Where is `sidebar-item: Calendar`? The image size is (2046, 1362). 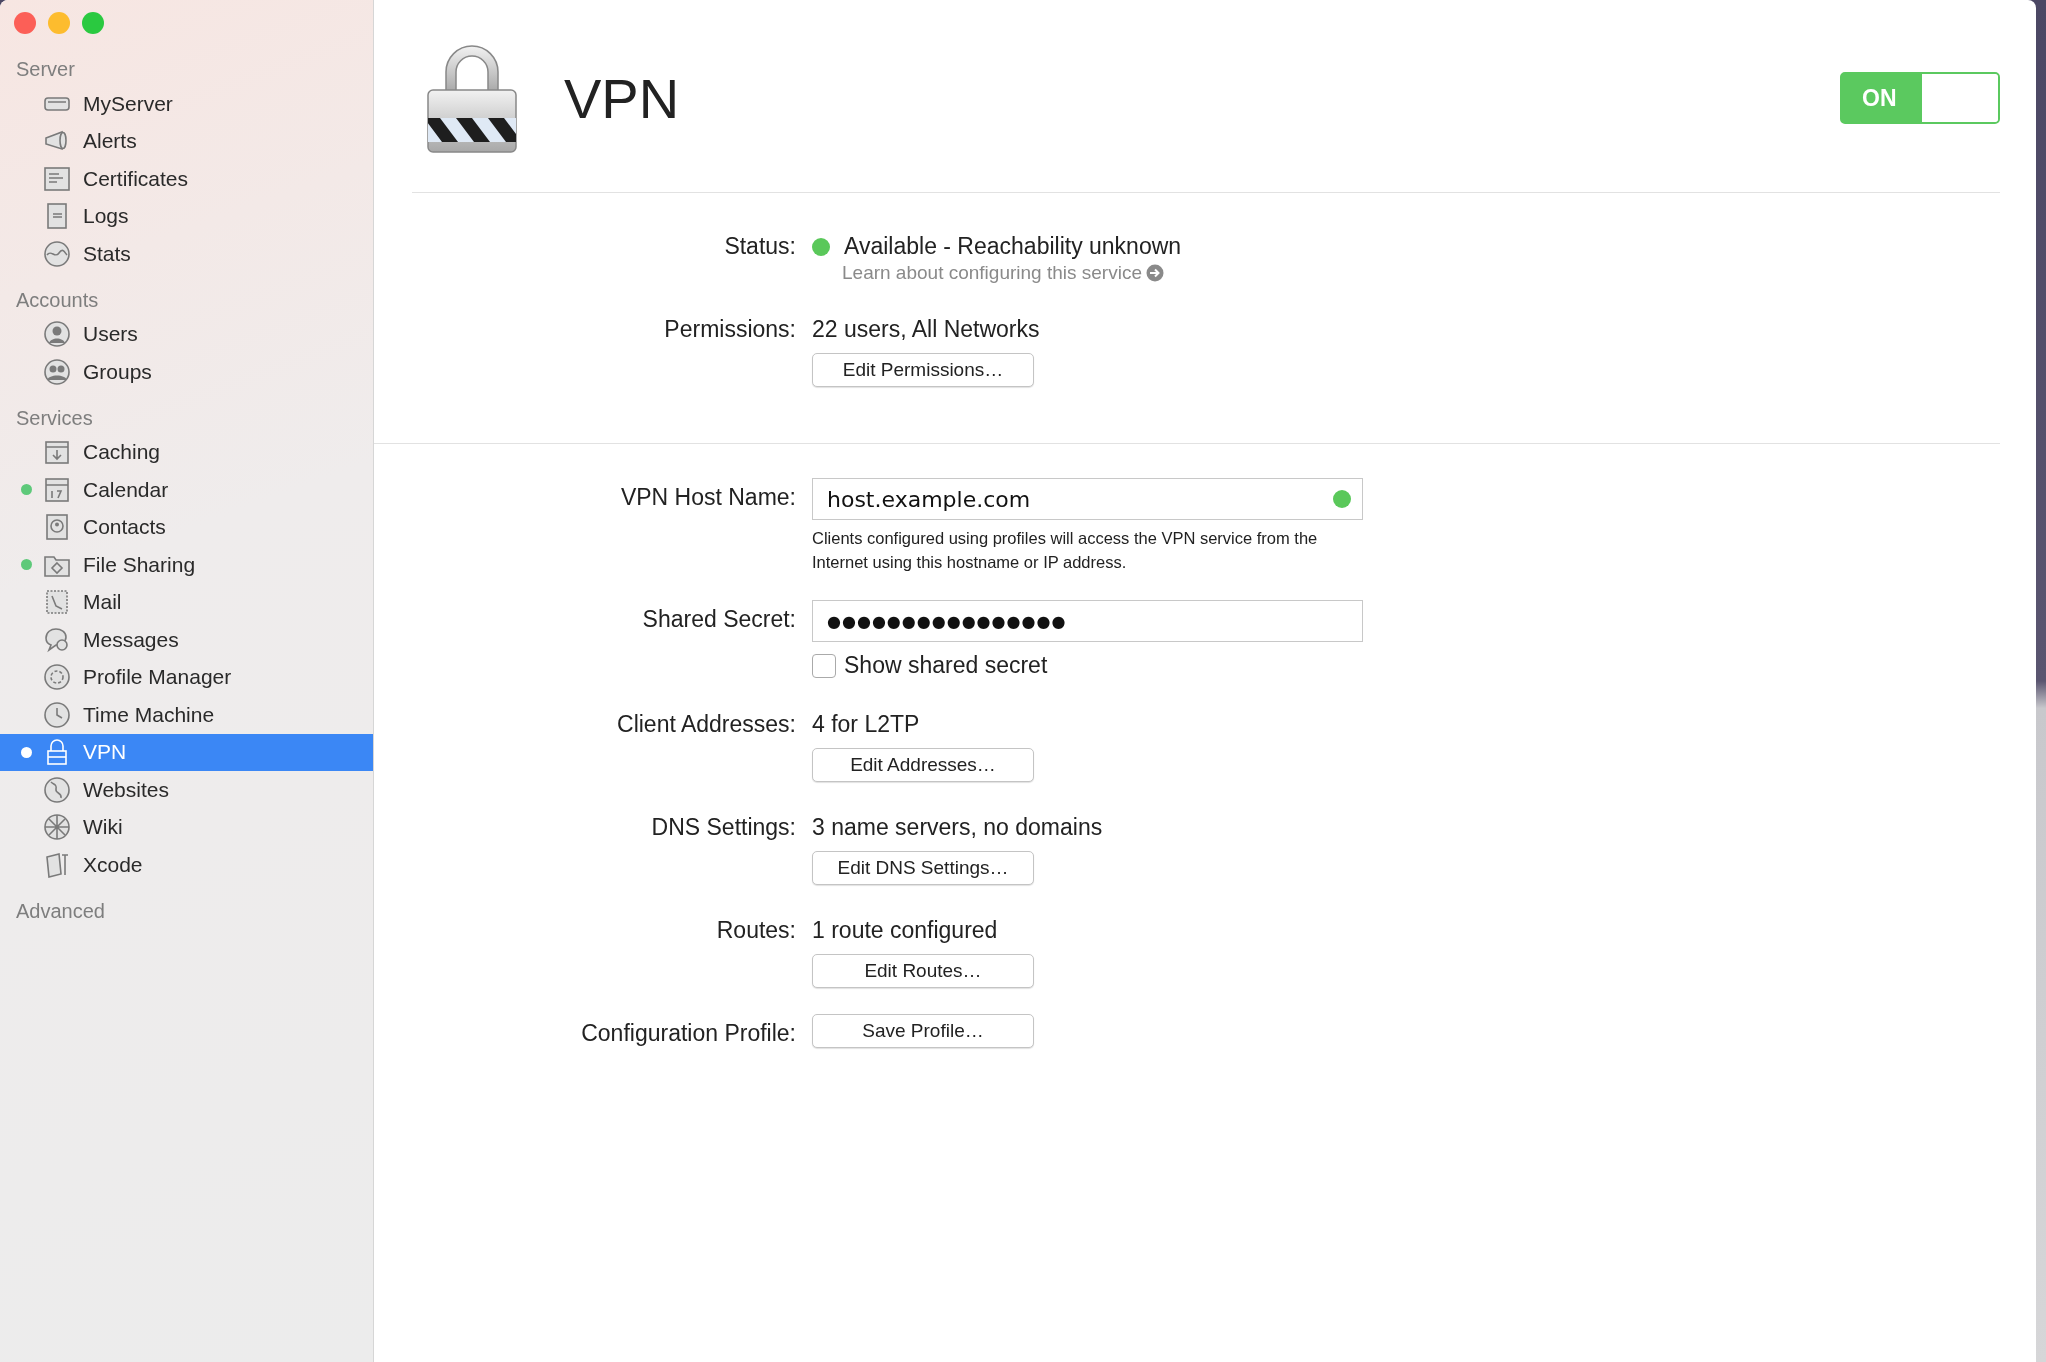
sidebar-item: Calendar is located at coordinates (186, 490).